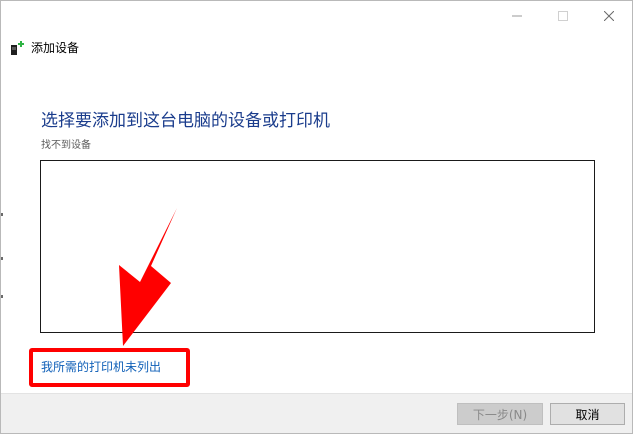 The image size is (633, 434). Describe the element at coordinates (587, 414) in the screenshot. I see `cancel-button: 取消` at that location.